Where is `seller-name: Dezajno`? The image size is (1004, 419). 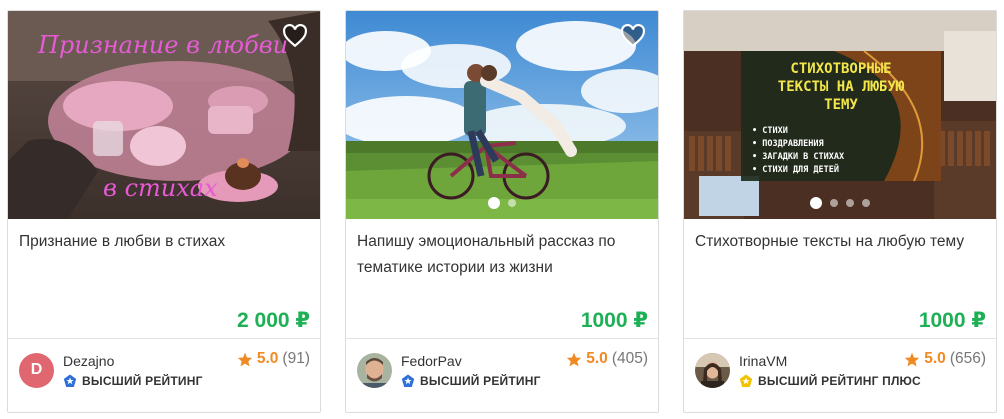 seller-name: Dezajno is located at coordinates (133, 361).